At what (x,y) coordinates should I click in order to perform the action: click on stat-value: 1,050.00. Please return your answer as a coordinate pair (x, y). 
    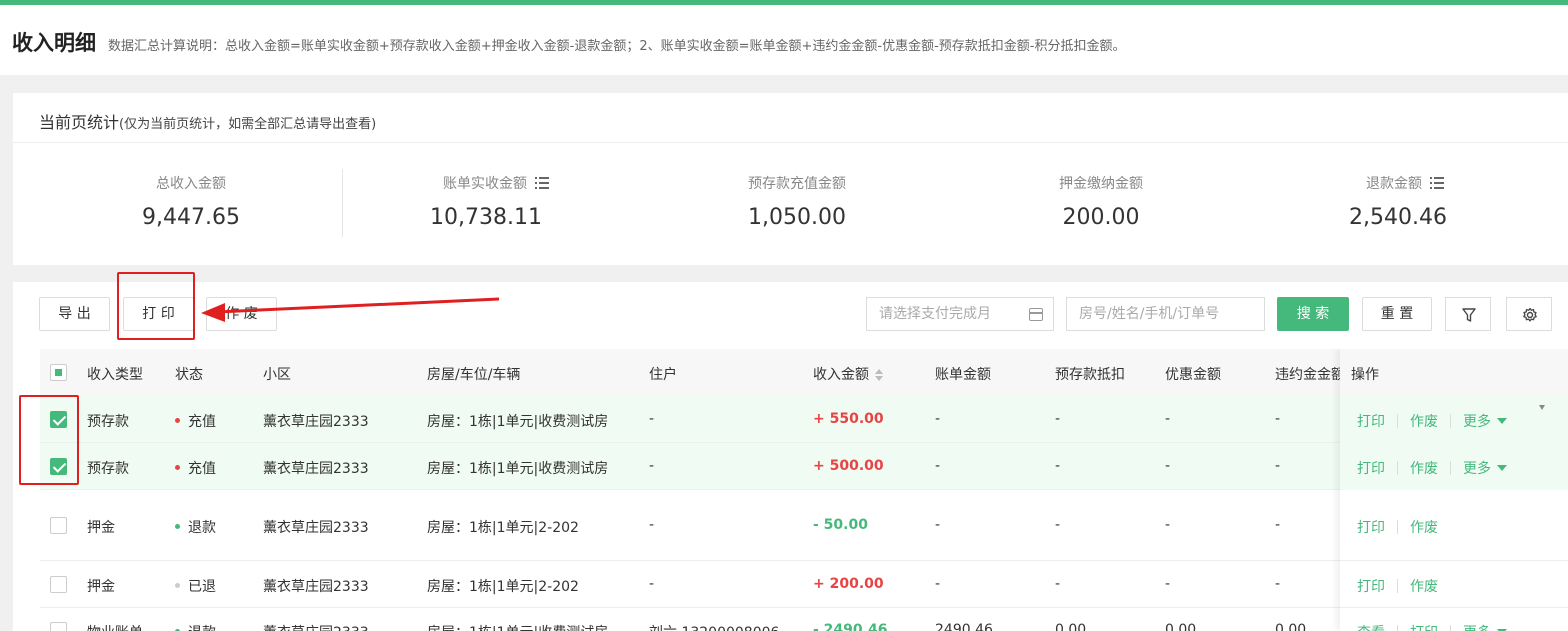
    Looking at the image, I should click on (797, 217).